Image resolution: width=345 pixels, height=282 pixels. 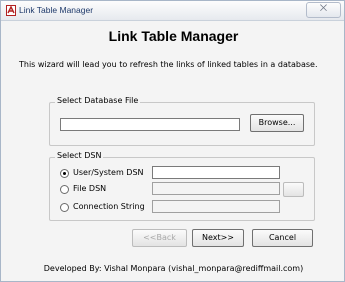 I want to click on database-file-input, so click(x=150, y=124).